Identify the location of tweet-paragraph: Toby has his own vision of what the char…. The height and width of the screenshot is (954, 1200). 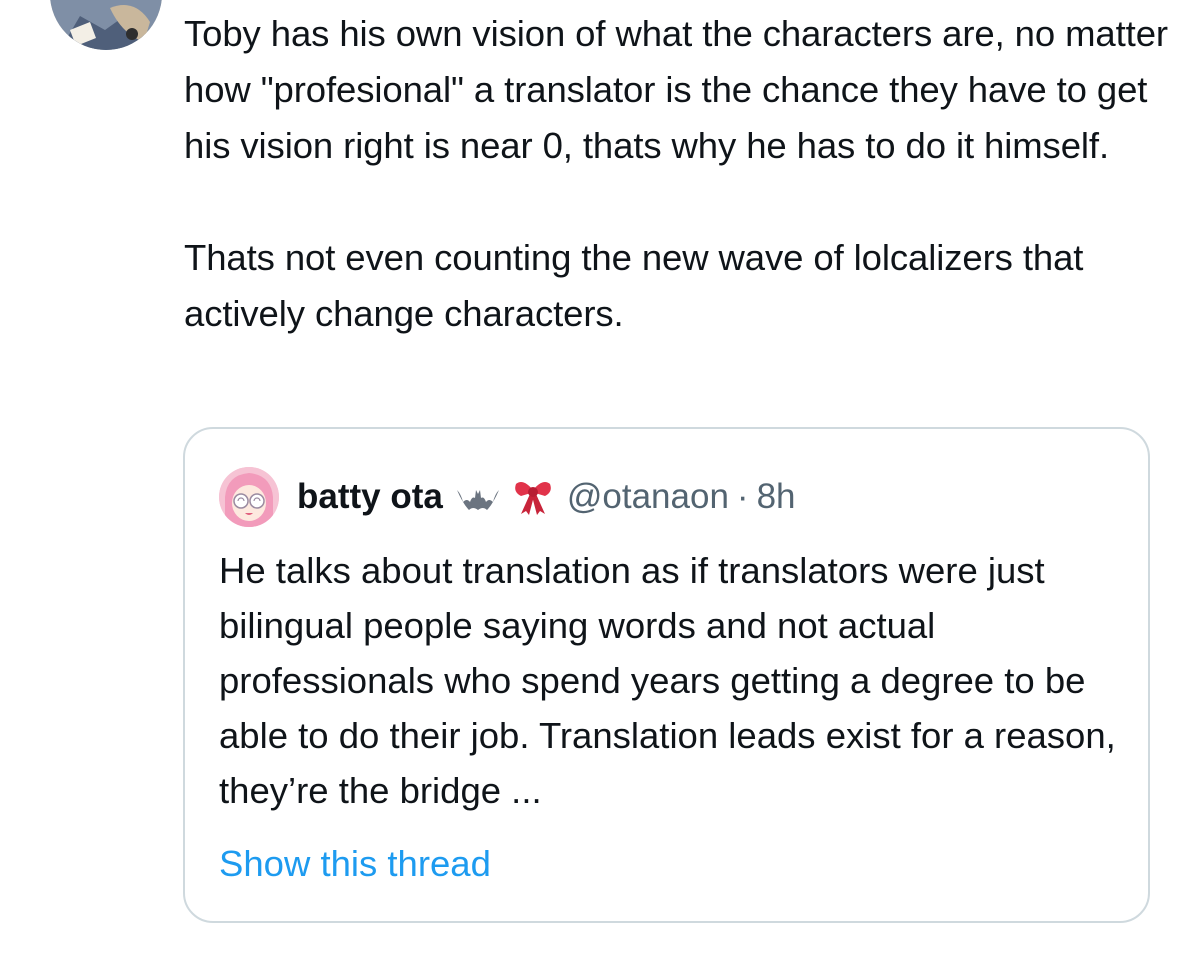
(676, 89).